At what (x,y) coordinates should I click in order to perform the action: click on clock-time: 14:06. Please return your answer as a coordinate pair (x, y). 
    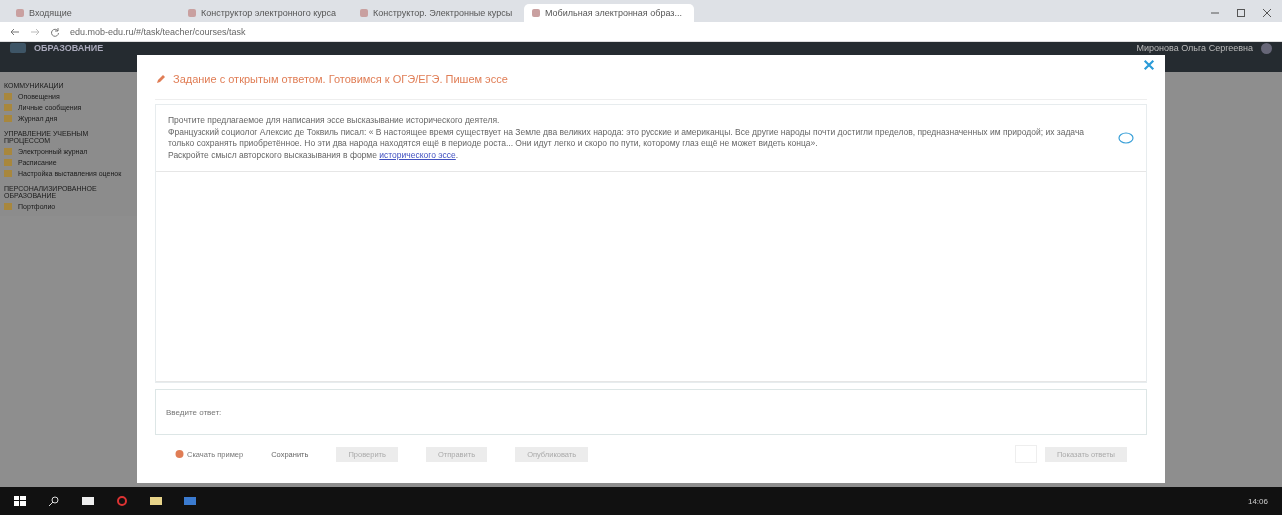
    Looking at the image, I should click on (1257, 501).